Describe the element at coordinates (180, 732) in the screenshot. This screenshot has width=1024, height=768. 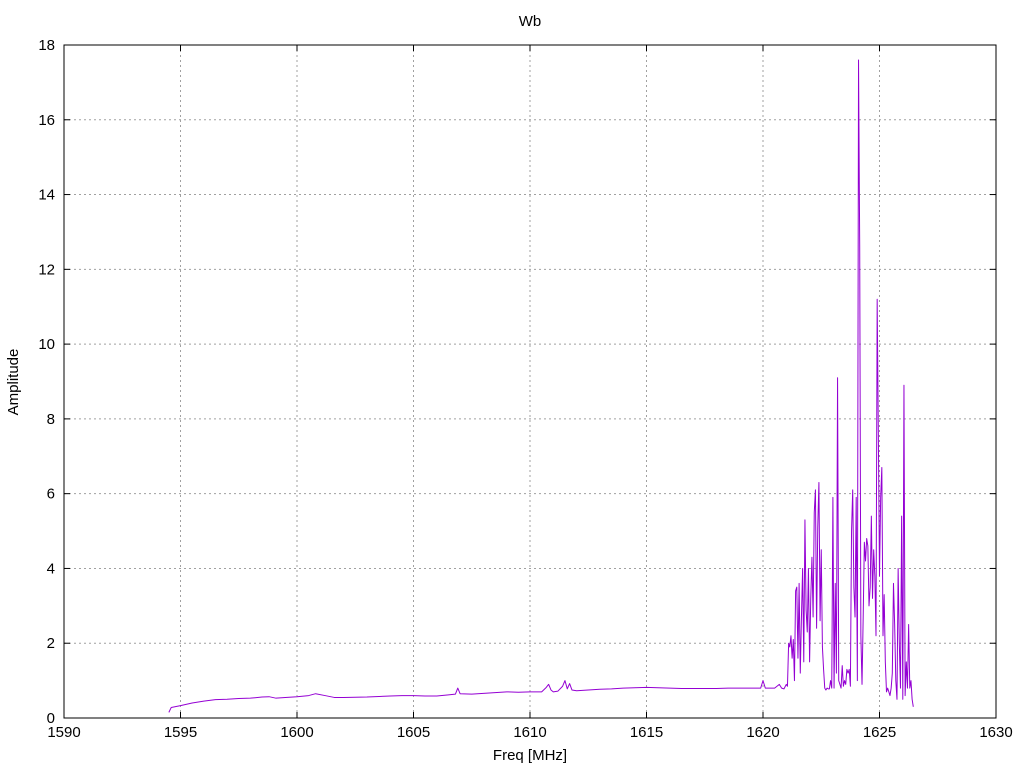
I see `x-tick-label: 1595` at that location.